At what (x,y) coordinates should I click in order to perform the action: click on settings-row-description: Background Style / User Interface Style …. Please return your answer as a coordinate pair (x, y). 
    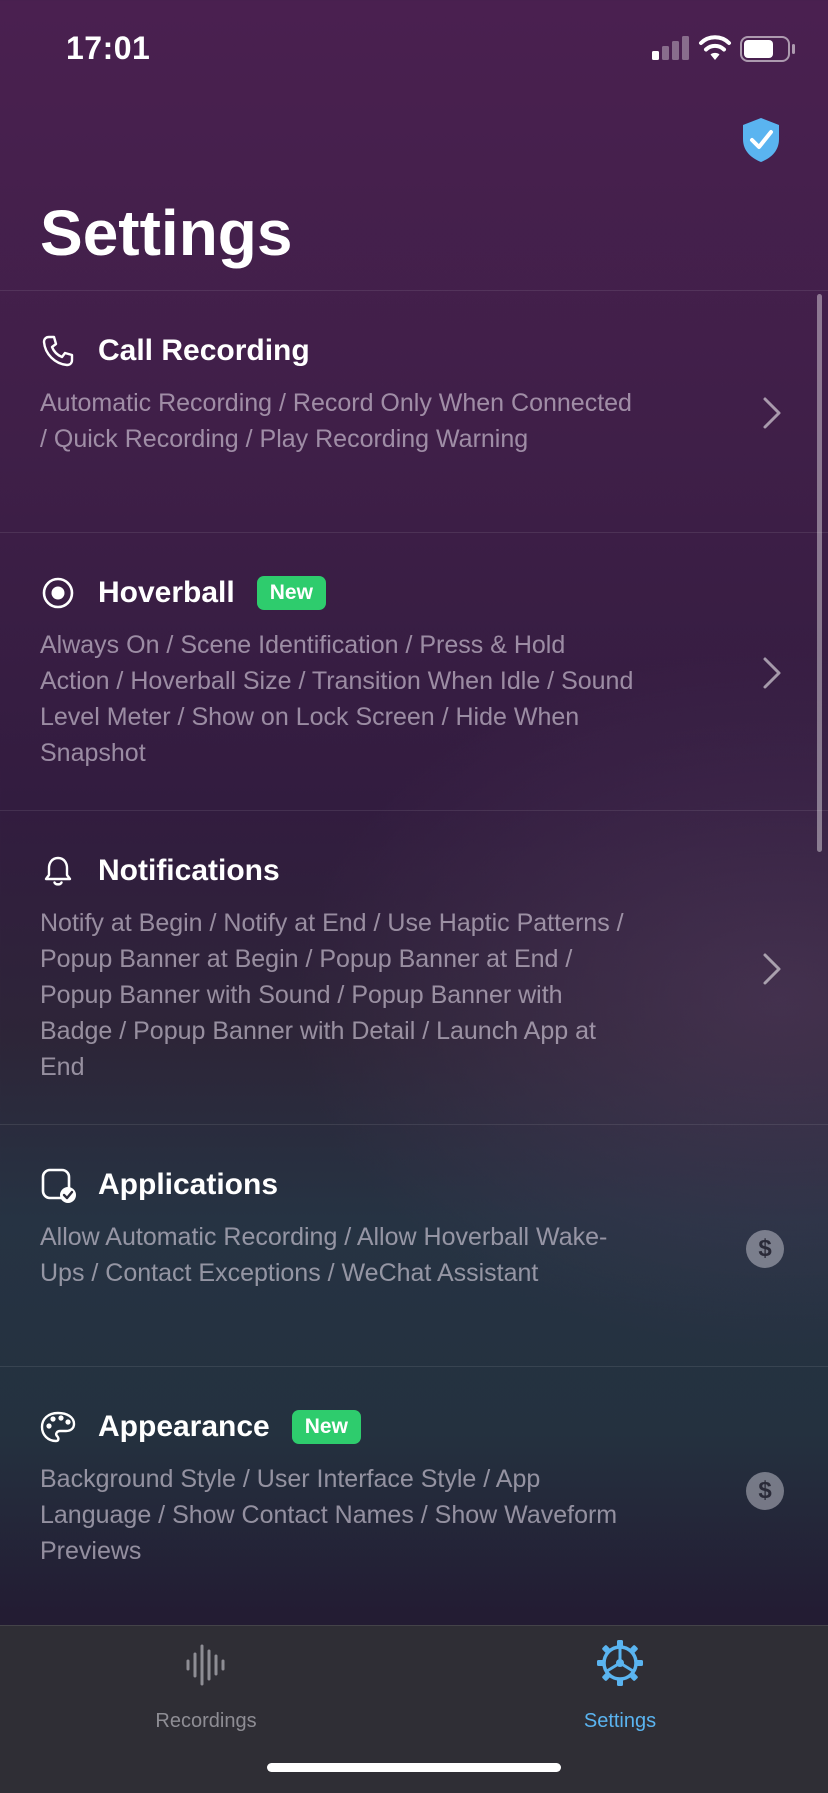
    Looking at the image, I should click on (329, 1515).